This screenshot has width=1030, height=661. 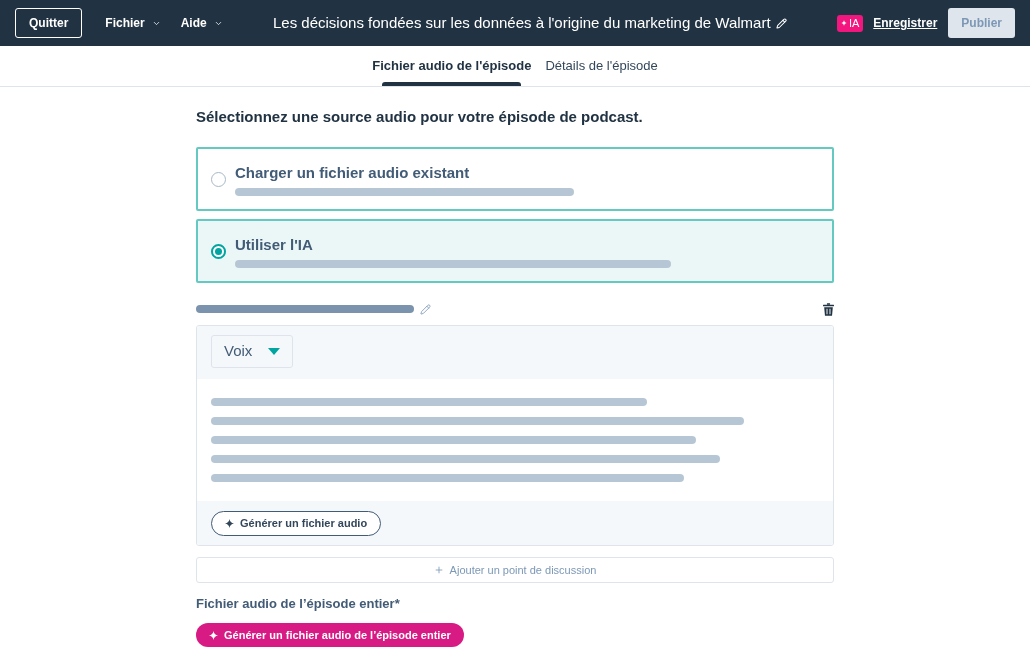 What do you see at coordinates (133, 23) in the screenshot?
I see `menu-button: Fichier` at bounding box center [133, 23].